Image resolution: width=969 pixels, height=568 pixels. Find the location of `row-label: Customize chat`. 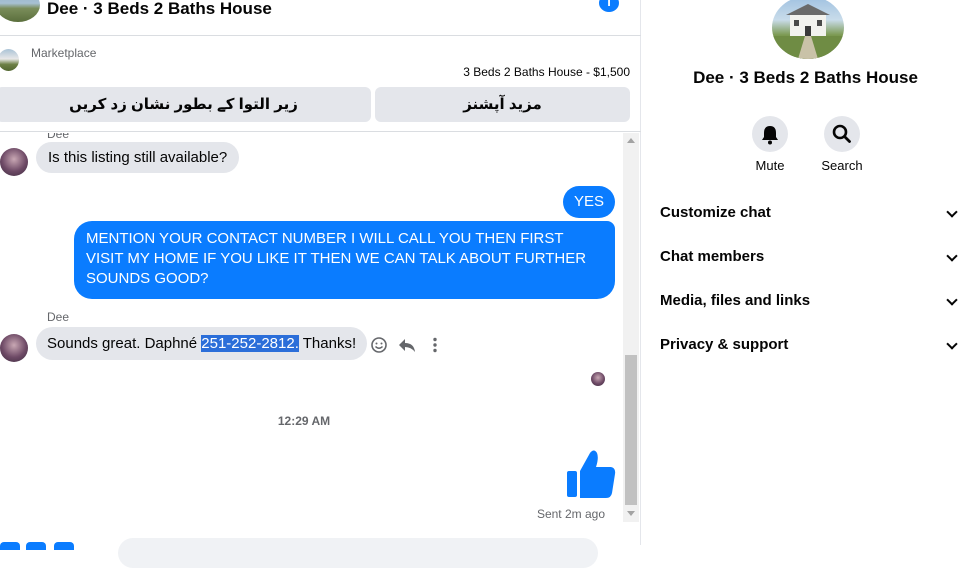

row-label: Customize chat is located at coordinates (715, 212).